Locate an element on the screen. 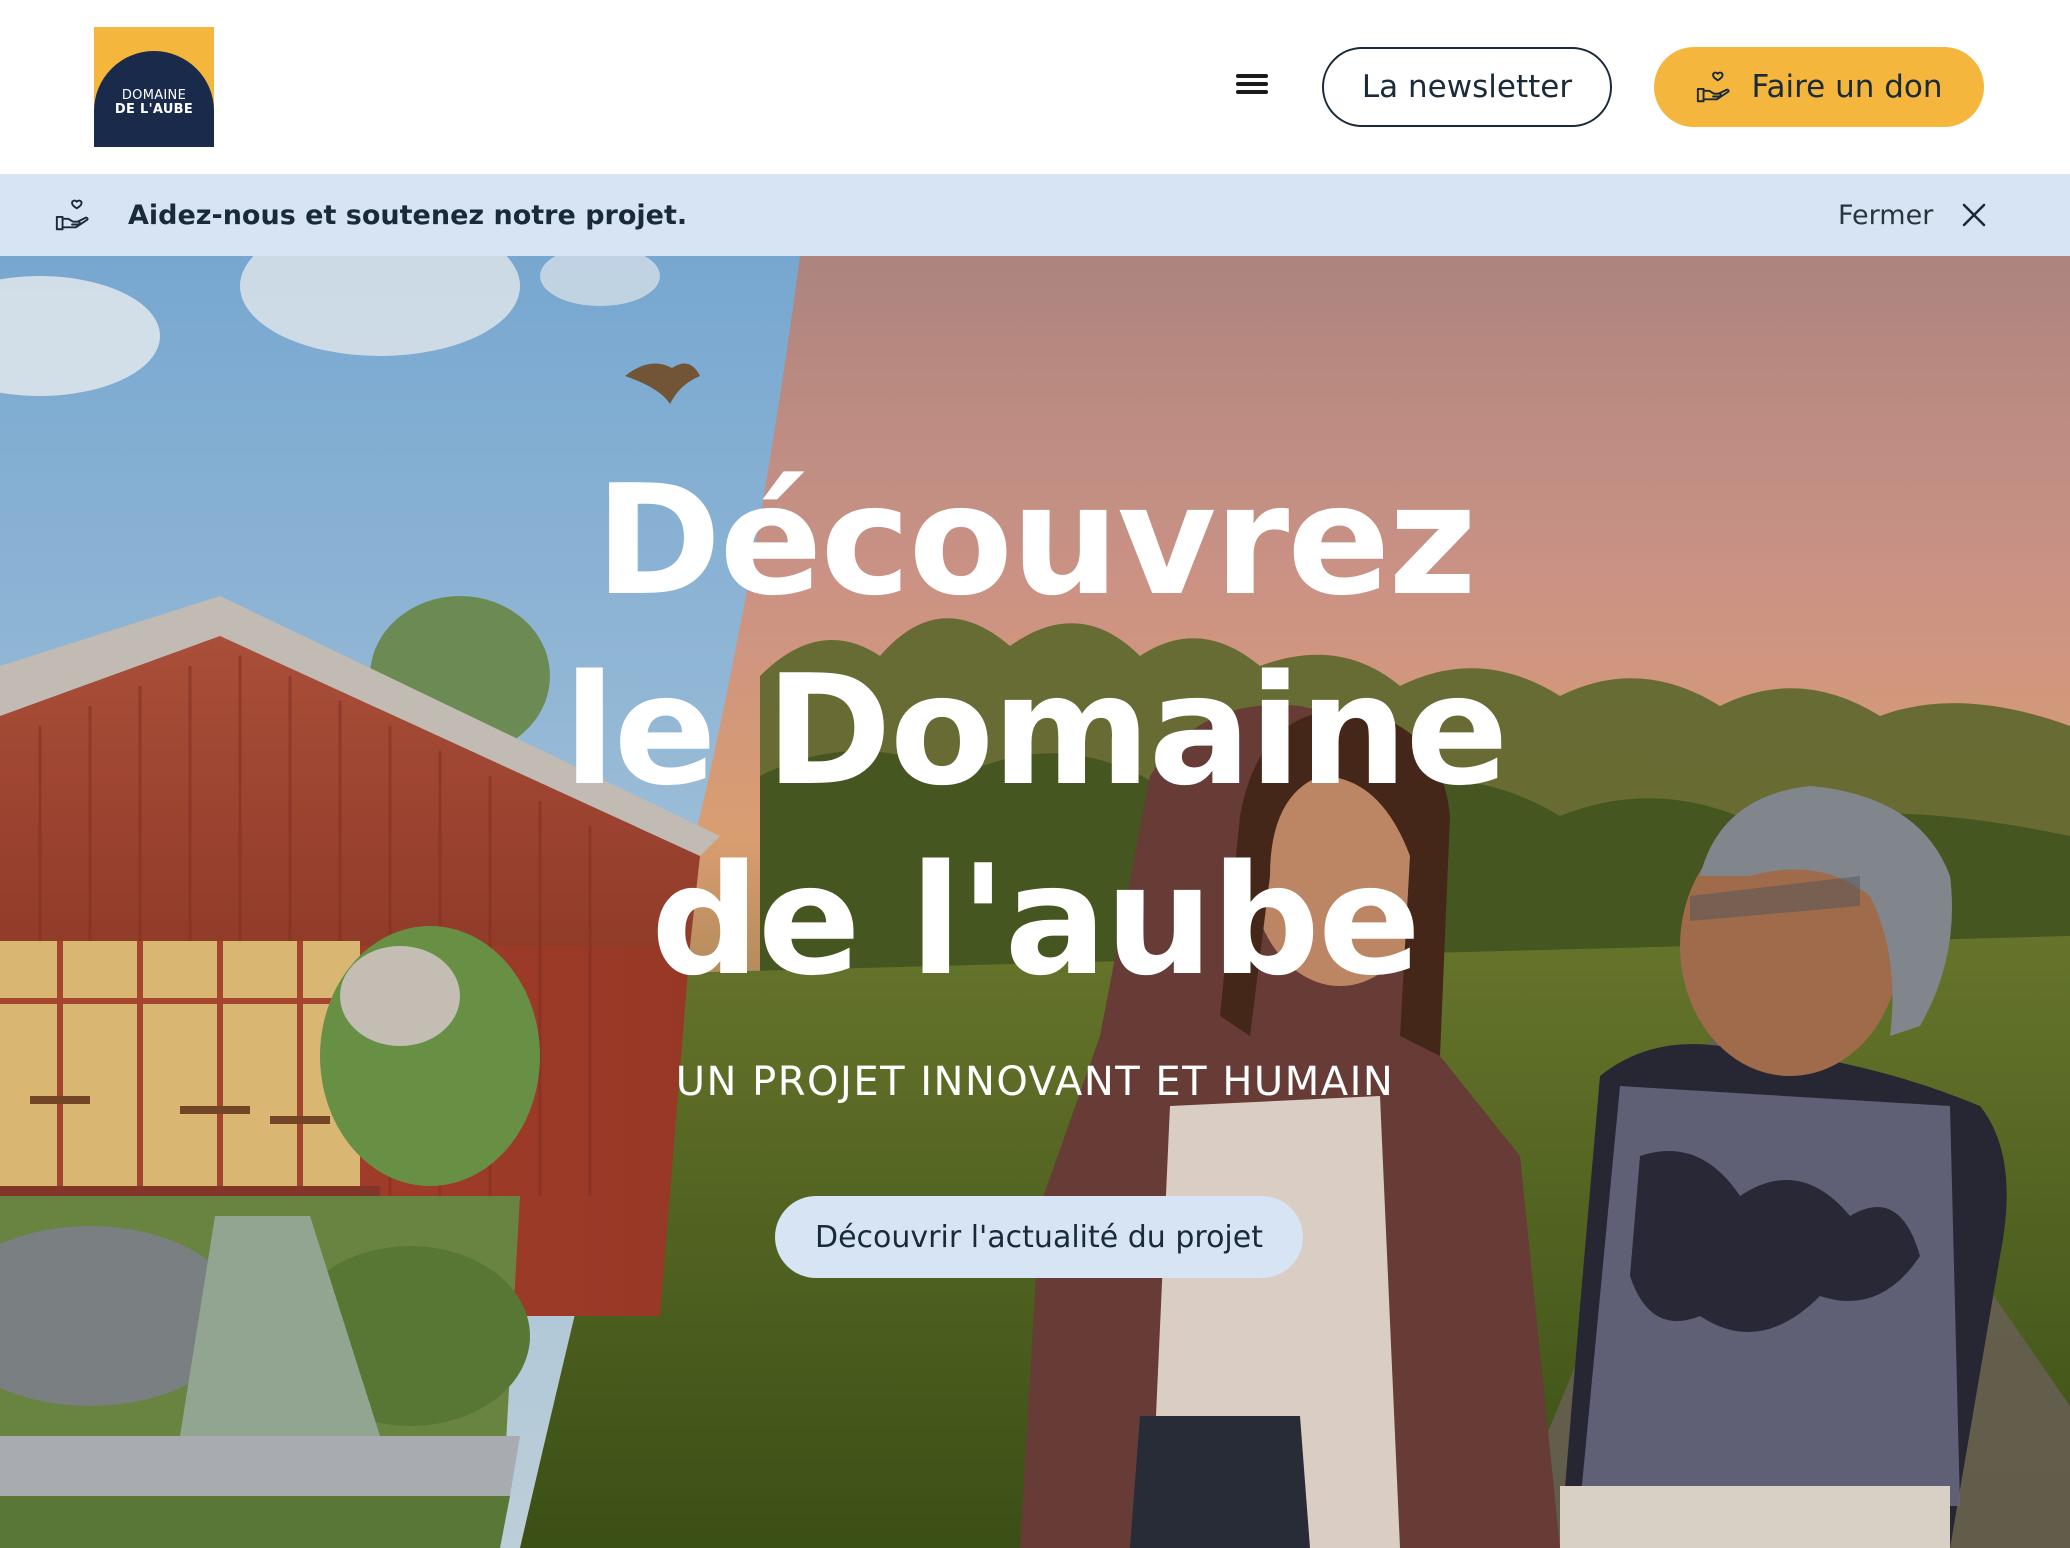 The width and height of the screenshot is (2070, 1548). banner-message: Aidez-nous et soutenez notre projet. is located at coordinates (408, 215).